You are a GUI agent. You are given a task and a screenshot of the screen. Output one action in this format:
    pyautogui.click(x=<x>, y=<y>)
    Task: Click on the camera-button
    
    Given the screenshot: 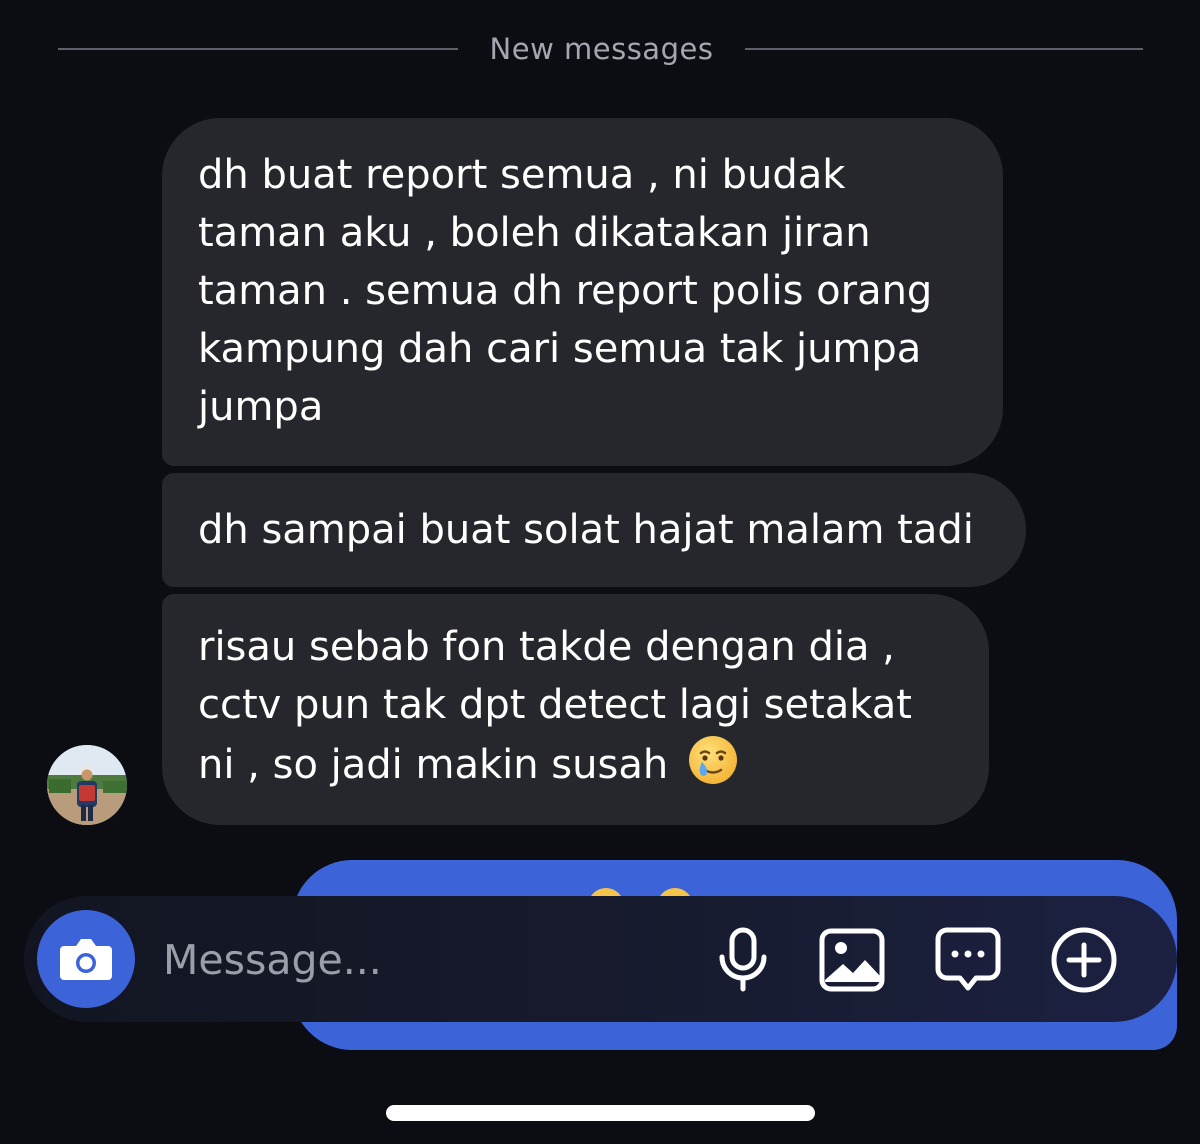 What is the action you would take?
    pyautogui.click(x=86, y=959)
    